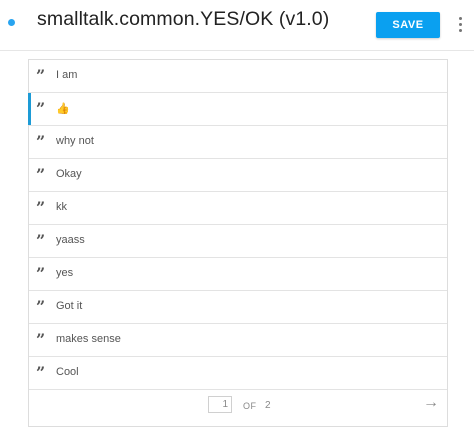 This screenshot has height=446, width=474. Describe the element at coordinates (238, 373) in the screenshot. I see `list-item: ” Cool` at that location.